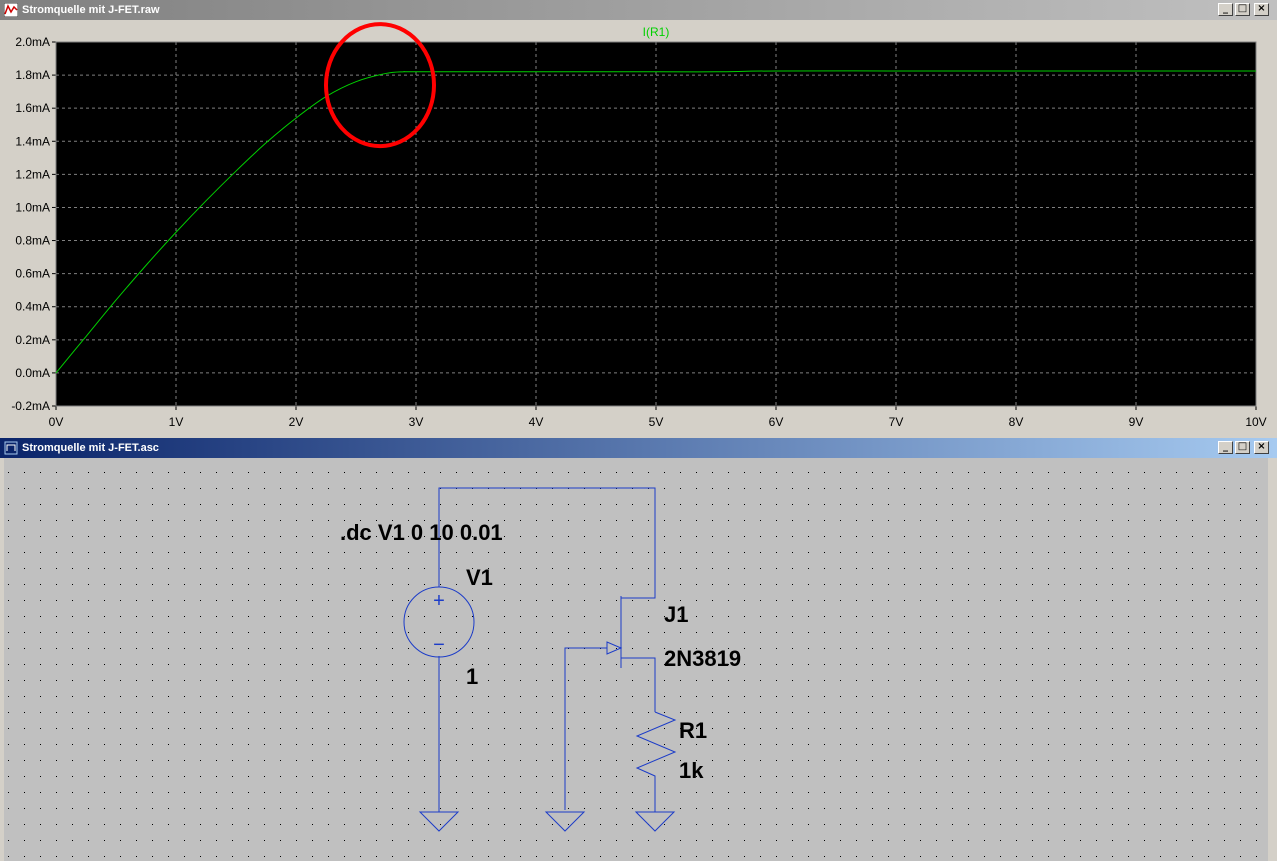 The image size is (1277, 861). Describe the element at coordinates (691, 770) in the screenshot. I see `r1-value: 1k` at that location.